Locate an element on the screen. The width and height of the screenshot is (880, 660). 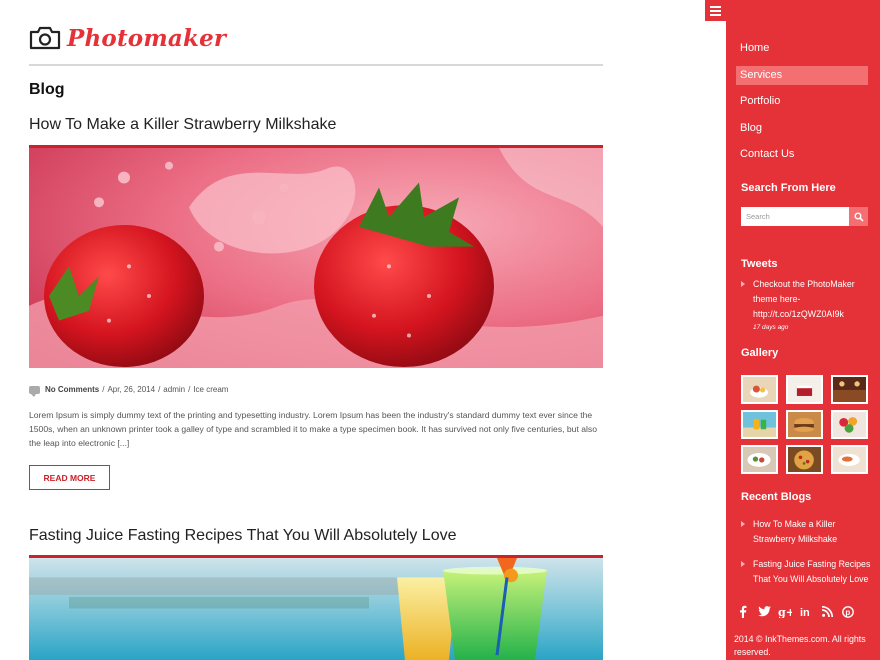
search-icon is located at coordinates (859, 217).